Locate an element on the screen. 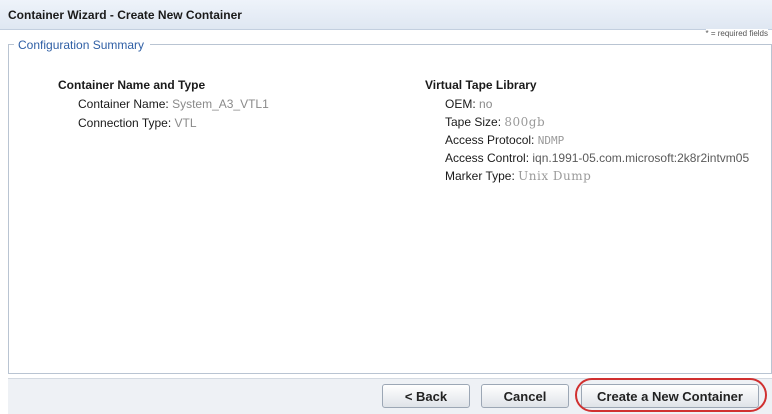  field-label: Marker Type: is located at coordinates (480, 176).